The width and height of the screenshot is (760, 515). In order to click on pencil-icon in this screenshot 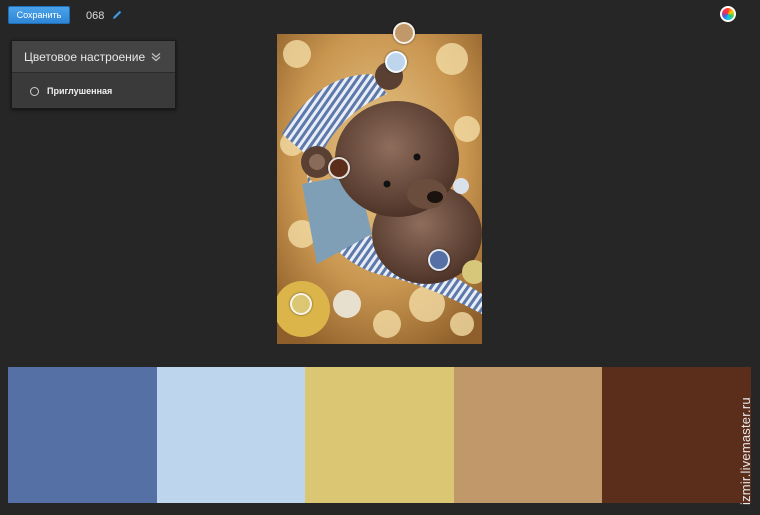, I will do `click(117, 15)`.